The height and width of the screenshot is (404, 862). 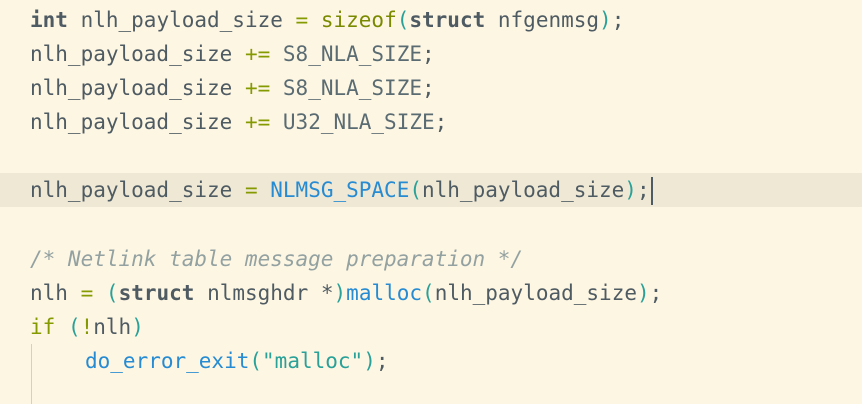 What do you see at coordinates (358, 20) in the screenshot?
I see `function-name: sizeof` at bounding box center [358, 20].